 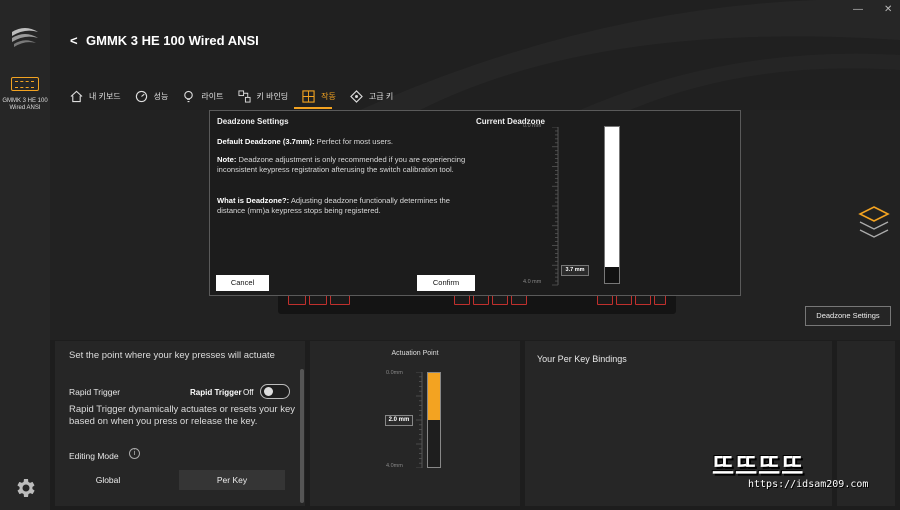 What do you see at coordinates (95, 392) in the screenshot?
I see `rapid-trigger-title: Rapid Trigger` at bounding box center [95, 392].